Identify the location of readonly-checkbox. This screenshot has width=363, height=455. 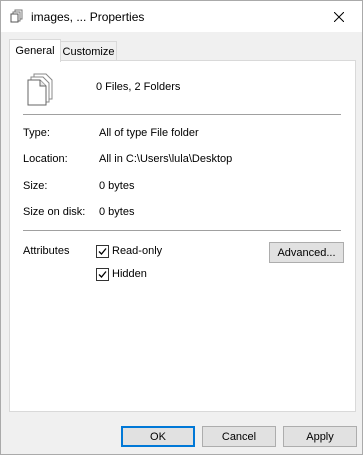
(102, 251).